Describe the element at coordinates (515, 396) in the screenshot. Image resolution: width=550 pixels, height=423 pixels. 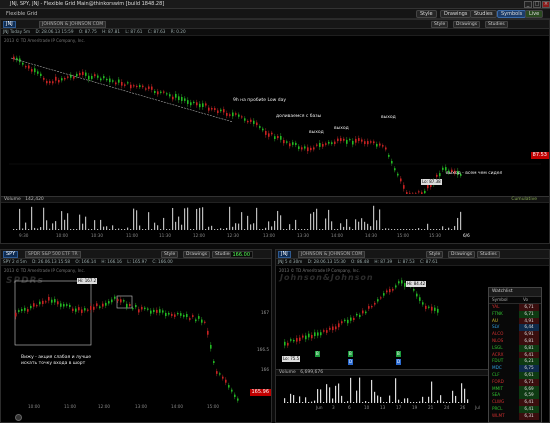
I see `watchlist-row: SEA 6,59` at that location.